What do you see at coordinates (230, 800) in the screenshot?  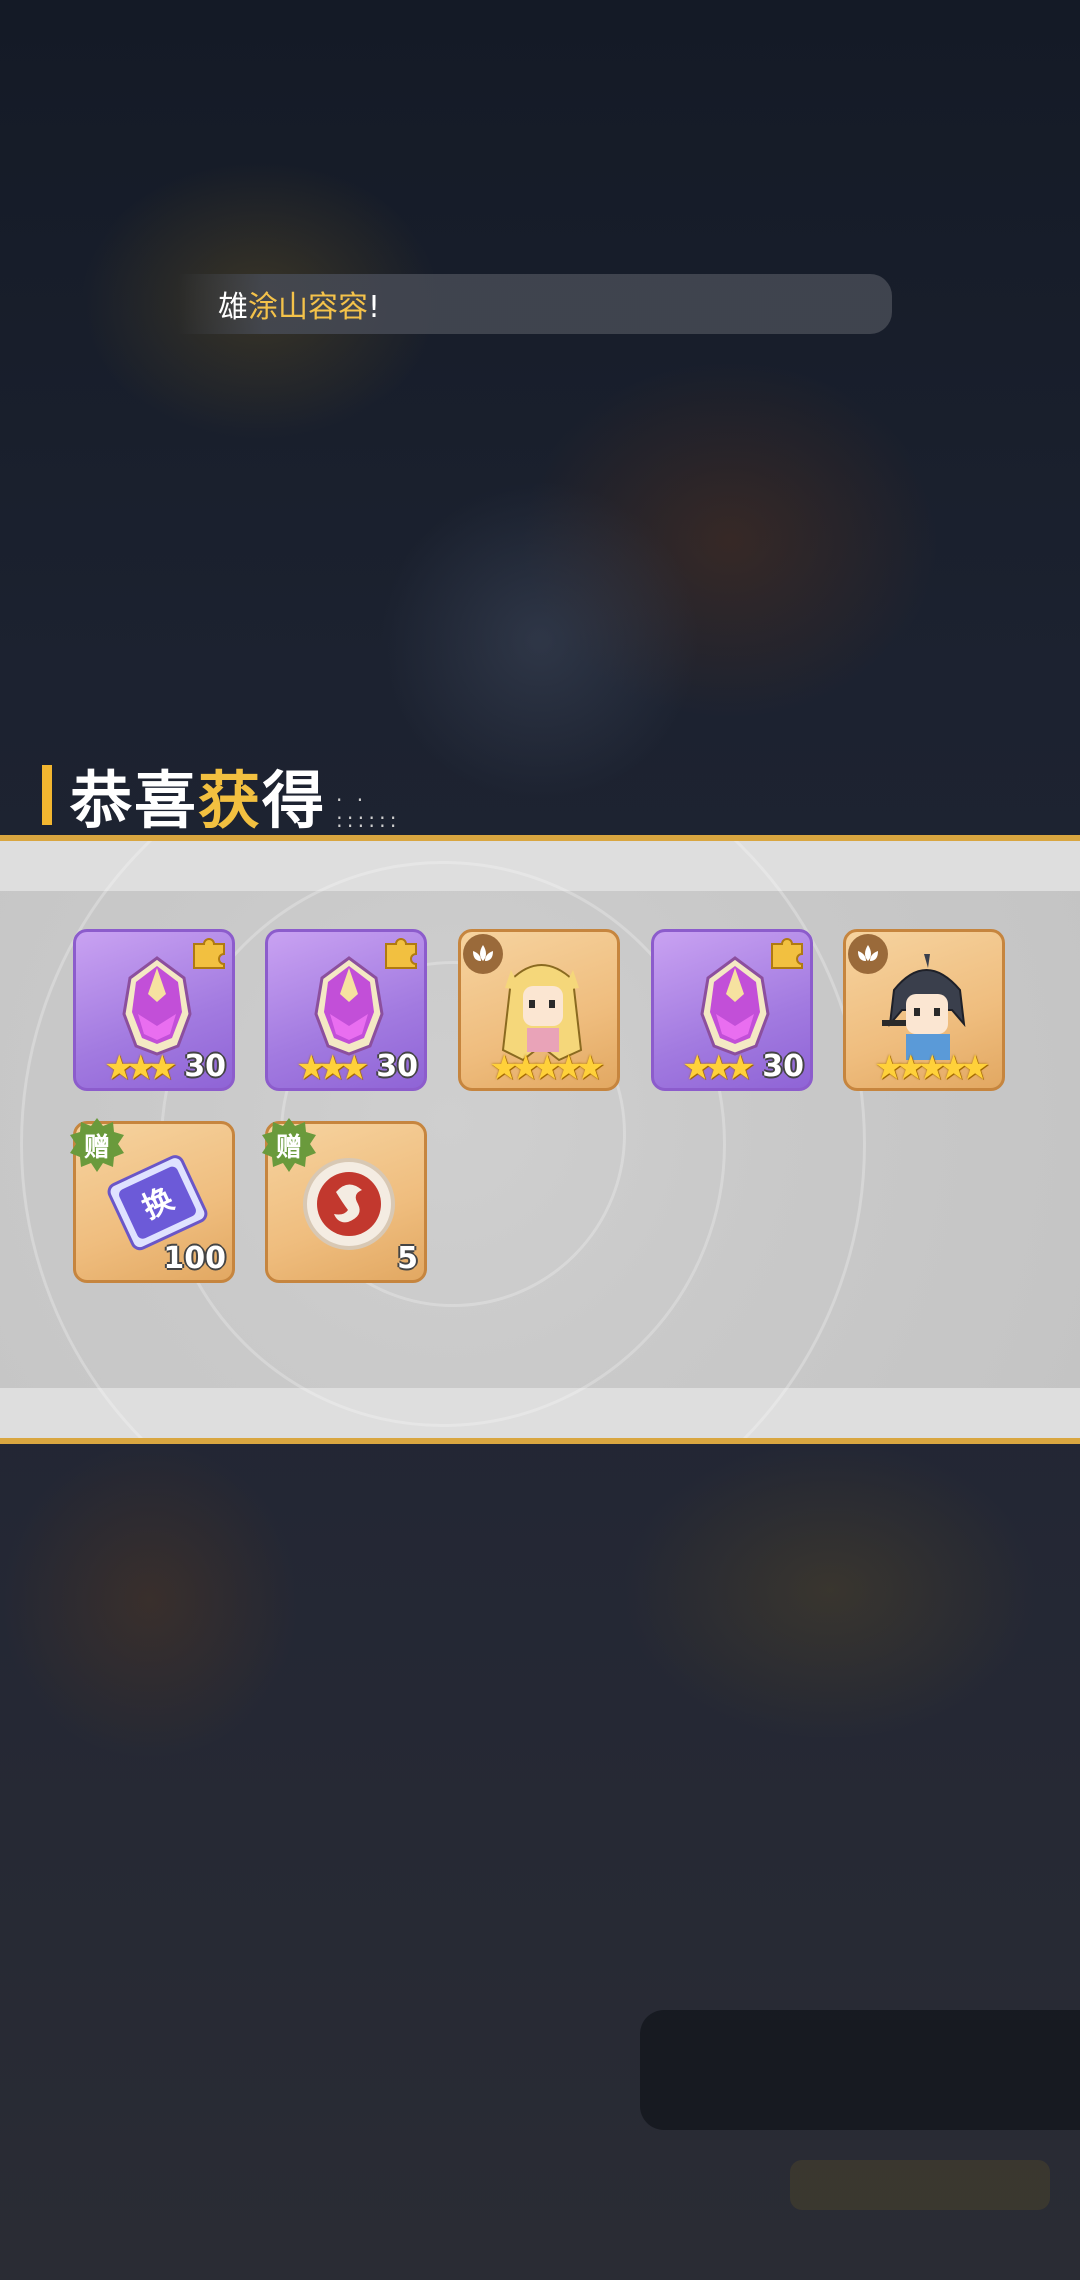 I see `title-part-2: 获` at bounding box center [230, 800].